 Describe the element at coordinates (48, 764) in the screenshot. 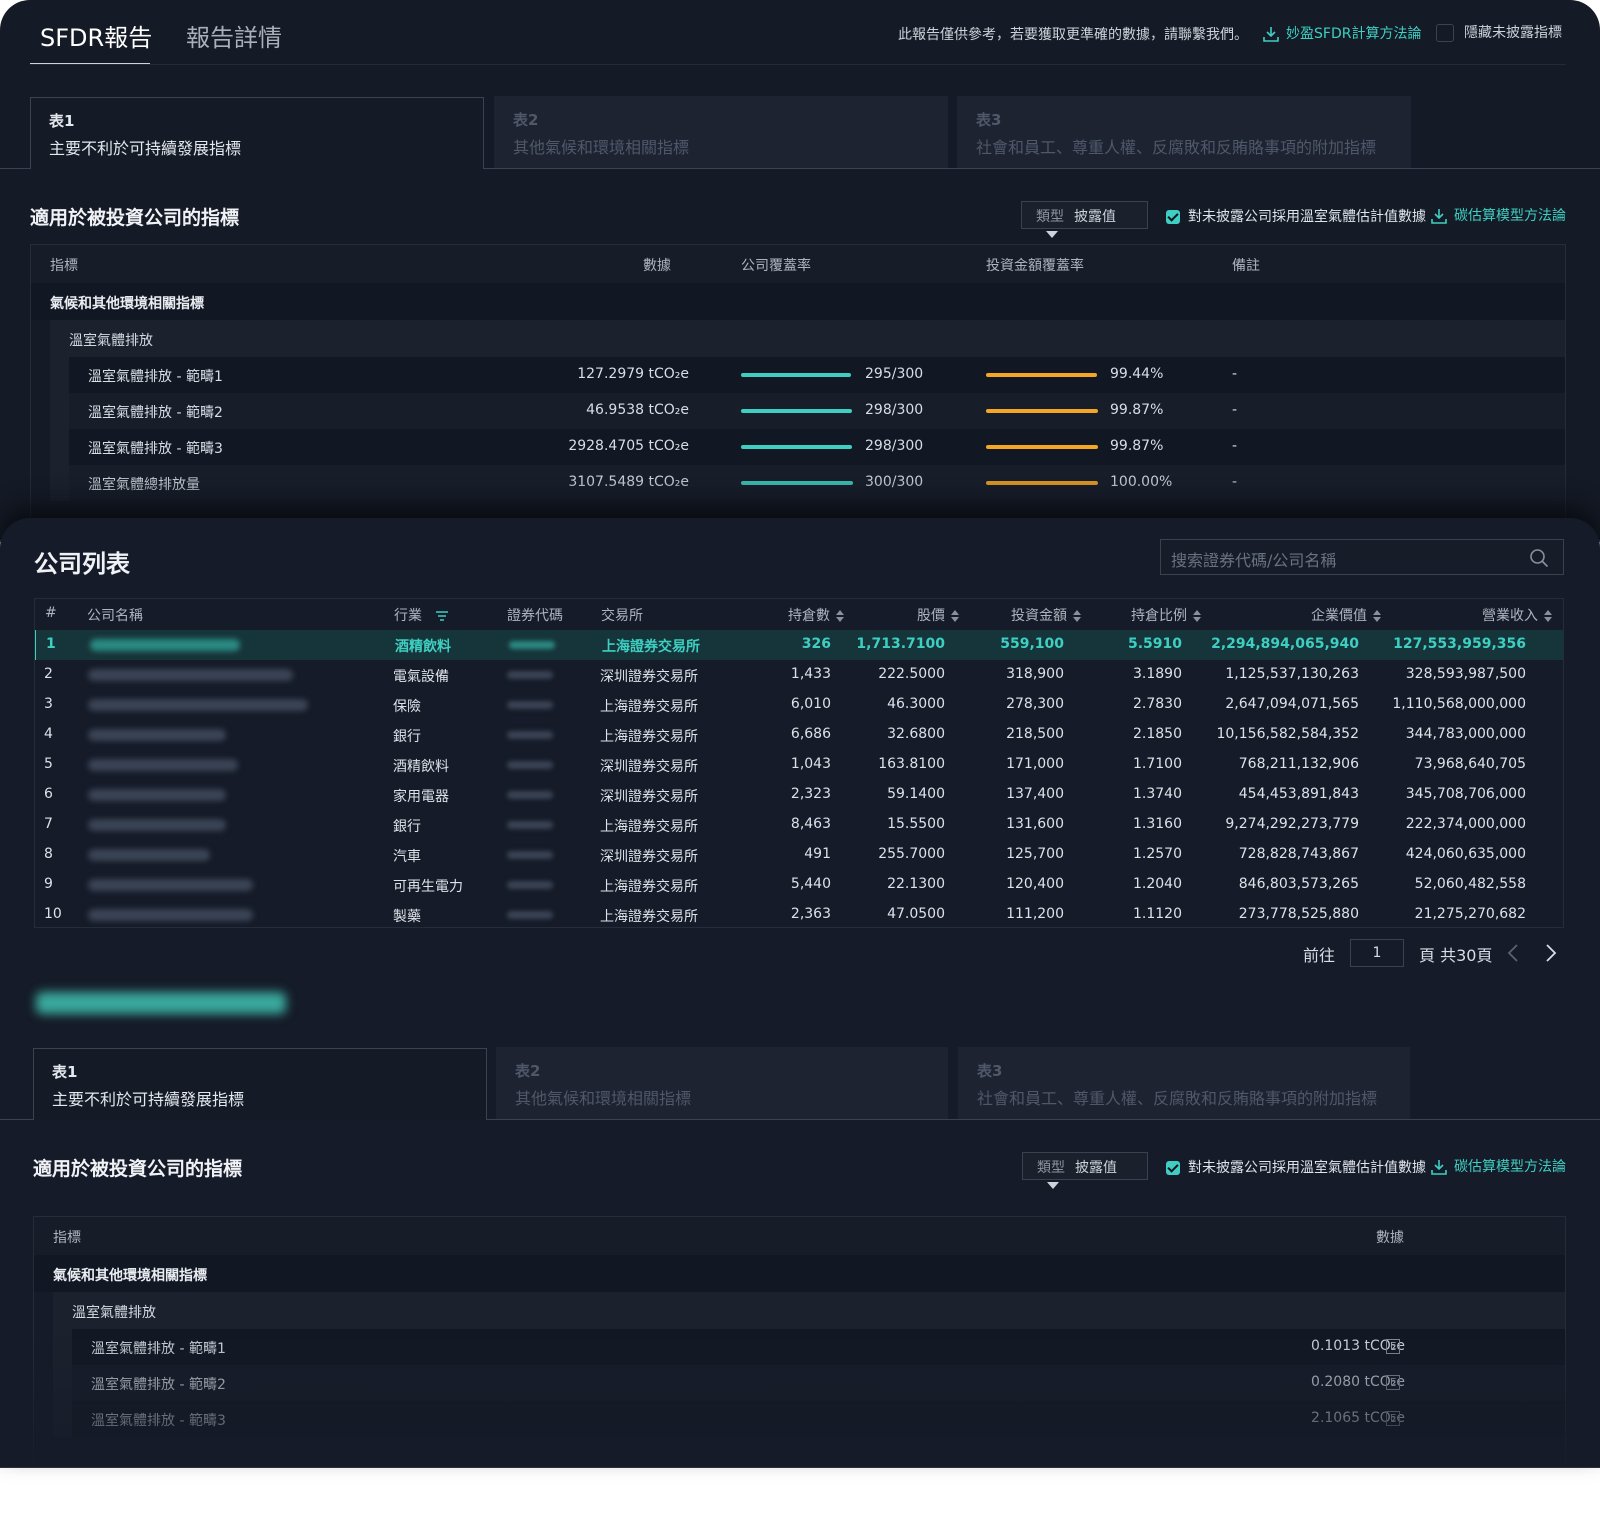

I see `row-index: 5` at that location.